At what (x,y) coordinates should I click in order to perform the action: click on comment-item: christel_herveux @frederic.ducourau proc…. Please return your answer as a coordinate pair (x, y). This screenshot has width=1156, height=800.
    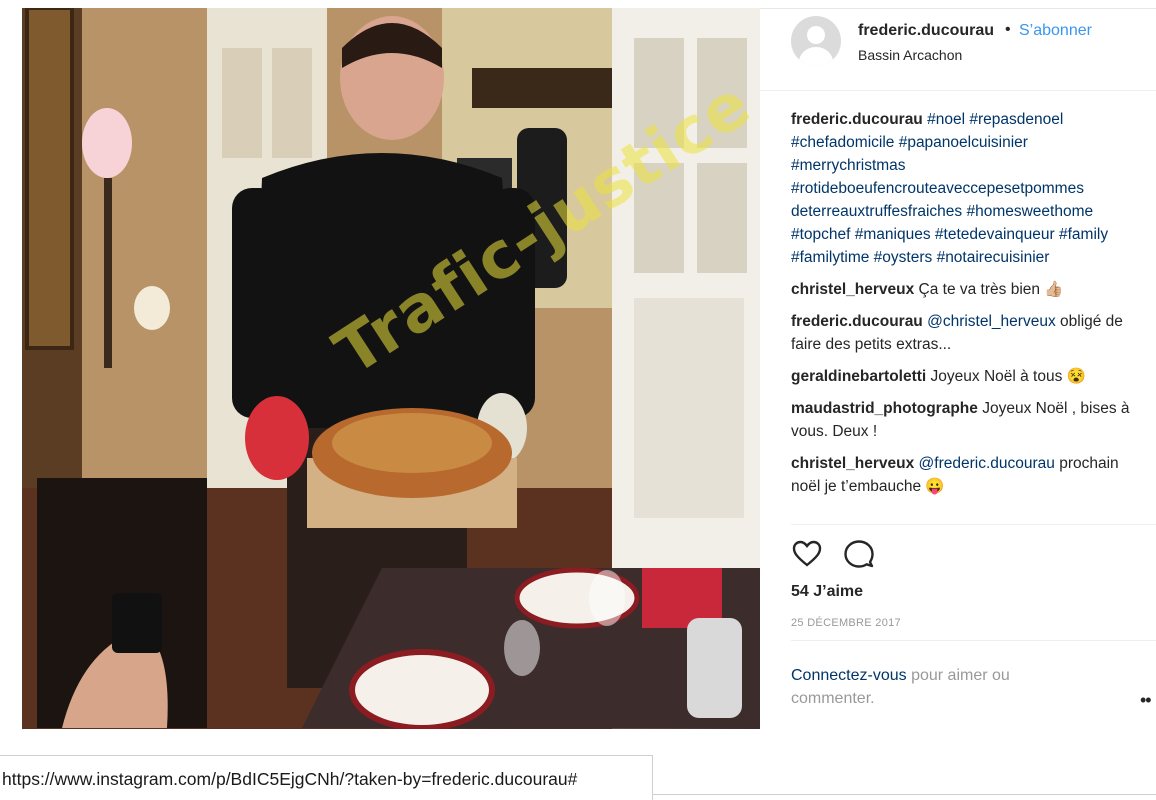
    Looking at the image, I should click on (961, 475).